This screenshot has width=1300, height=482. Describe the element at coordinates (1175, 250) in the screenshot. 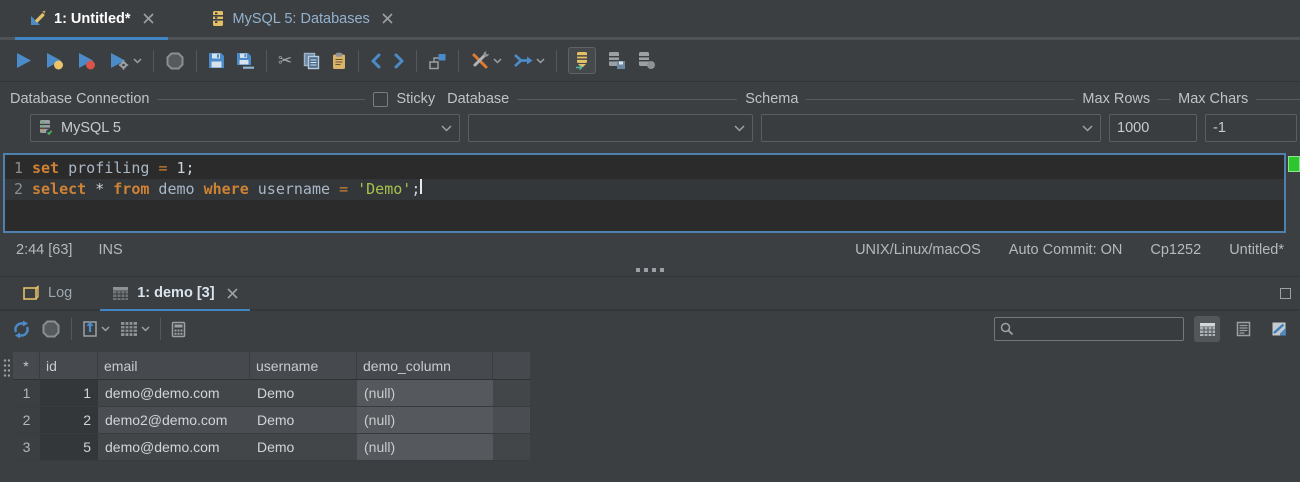

I see `encoding: Cp1252` at that location.